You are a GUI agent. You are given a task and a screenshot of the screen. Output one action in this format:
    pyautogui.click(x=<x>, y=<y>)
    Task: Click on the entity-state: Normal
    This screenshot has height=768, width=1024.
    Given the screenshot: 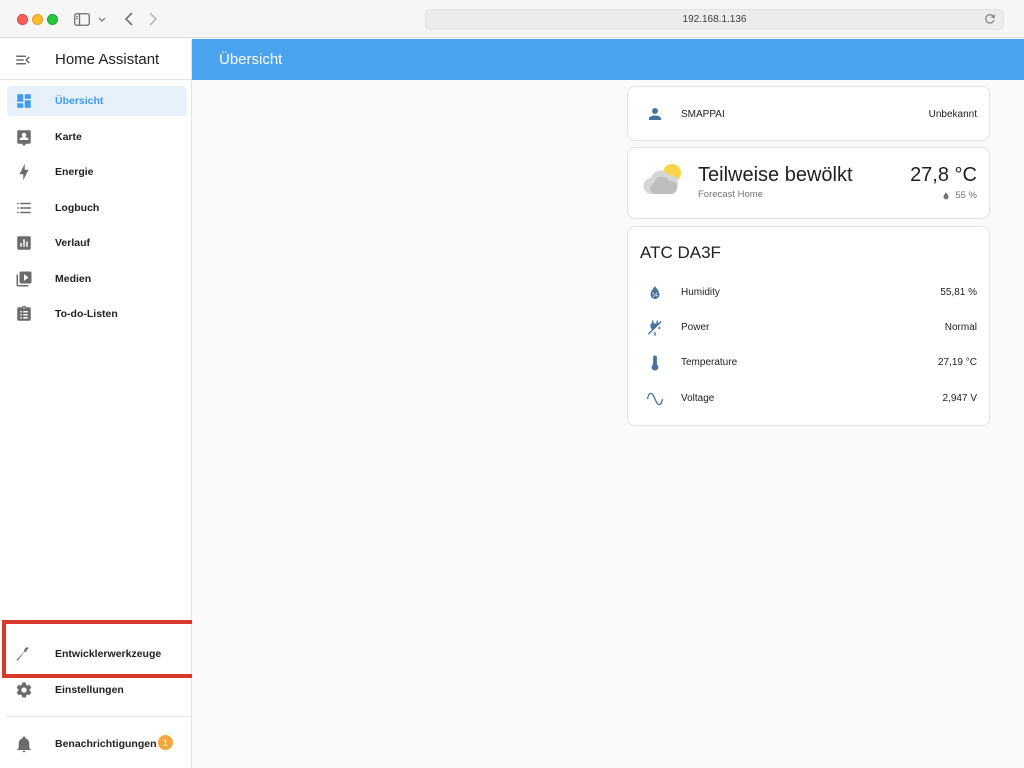 What is the action you would take?
    pyautogui.click(x=961, y=327)
    